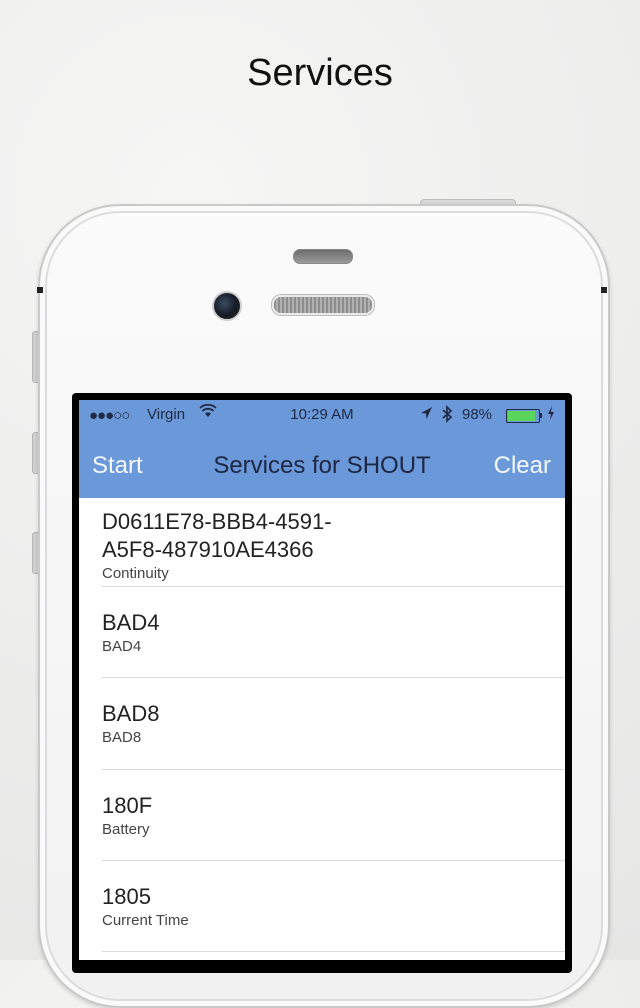 This screenshot has width=640, height=1008. What do you see at coordinates (40, 290) in the screenshot?
I see `antenna-band-left` at bounding box center [40, 290].